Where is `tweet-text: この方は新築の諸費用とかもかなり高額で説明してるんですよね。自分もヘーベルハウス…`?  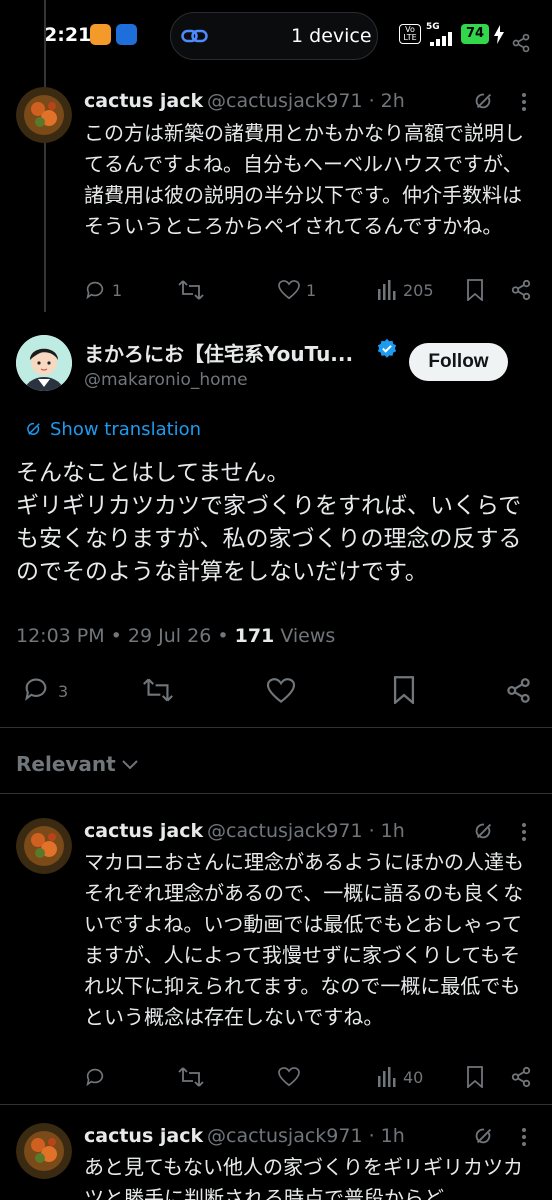
tweet-text: この方は新築の諸費用とかもかなり高額で説明してるんですよね。自分もヘーベルハウス… is located at coordinates (304, 179).